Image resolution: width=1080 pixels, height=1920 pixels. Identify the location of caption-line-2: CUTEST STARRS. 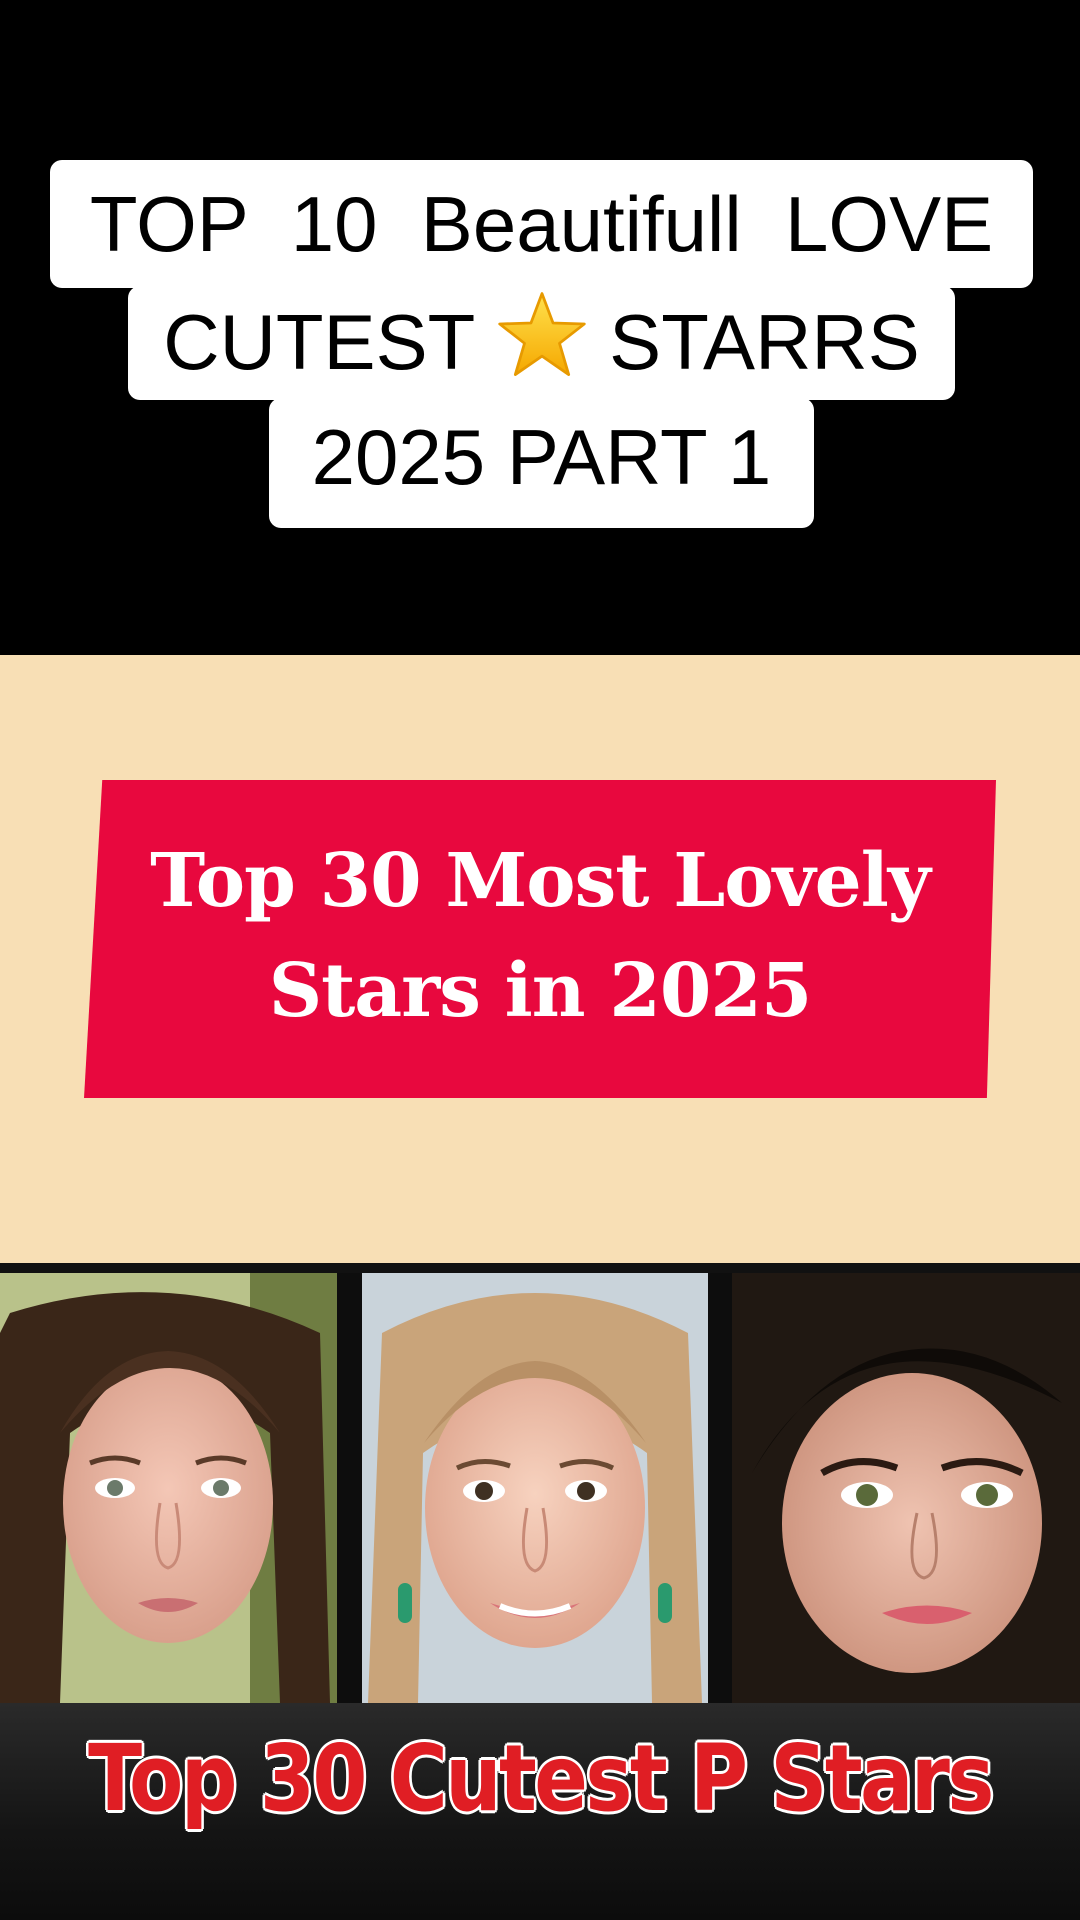
(541, 343).